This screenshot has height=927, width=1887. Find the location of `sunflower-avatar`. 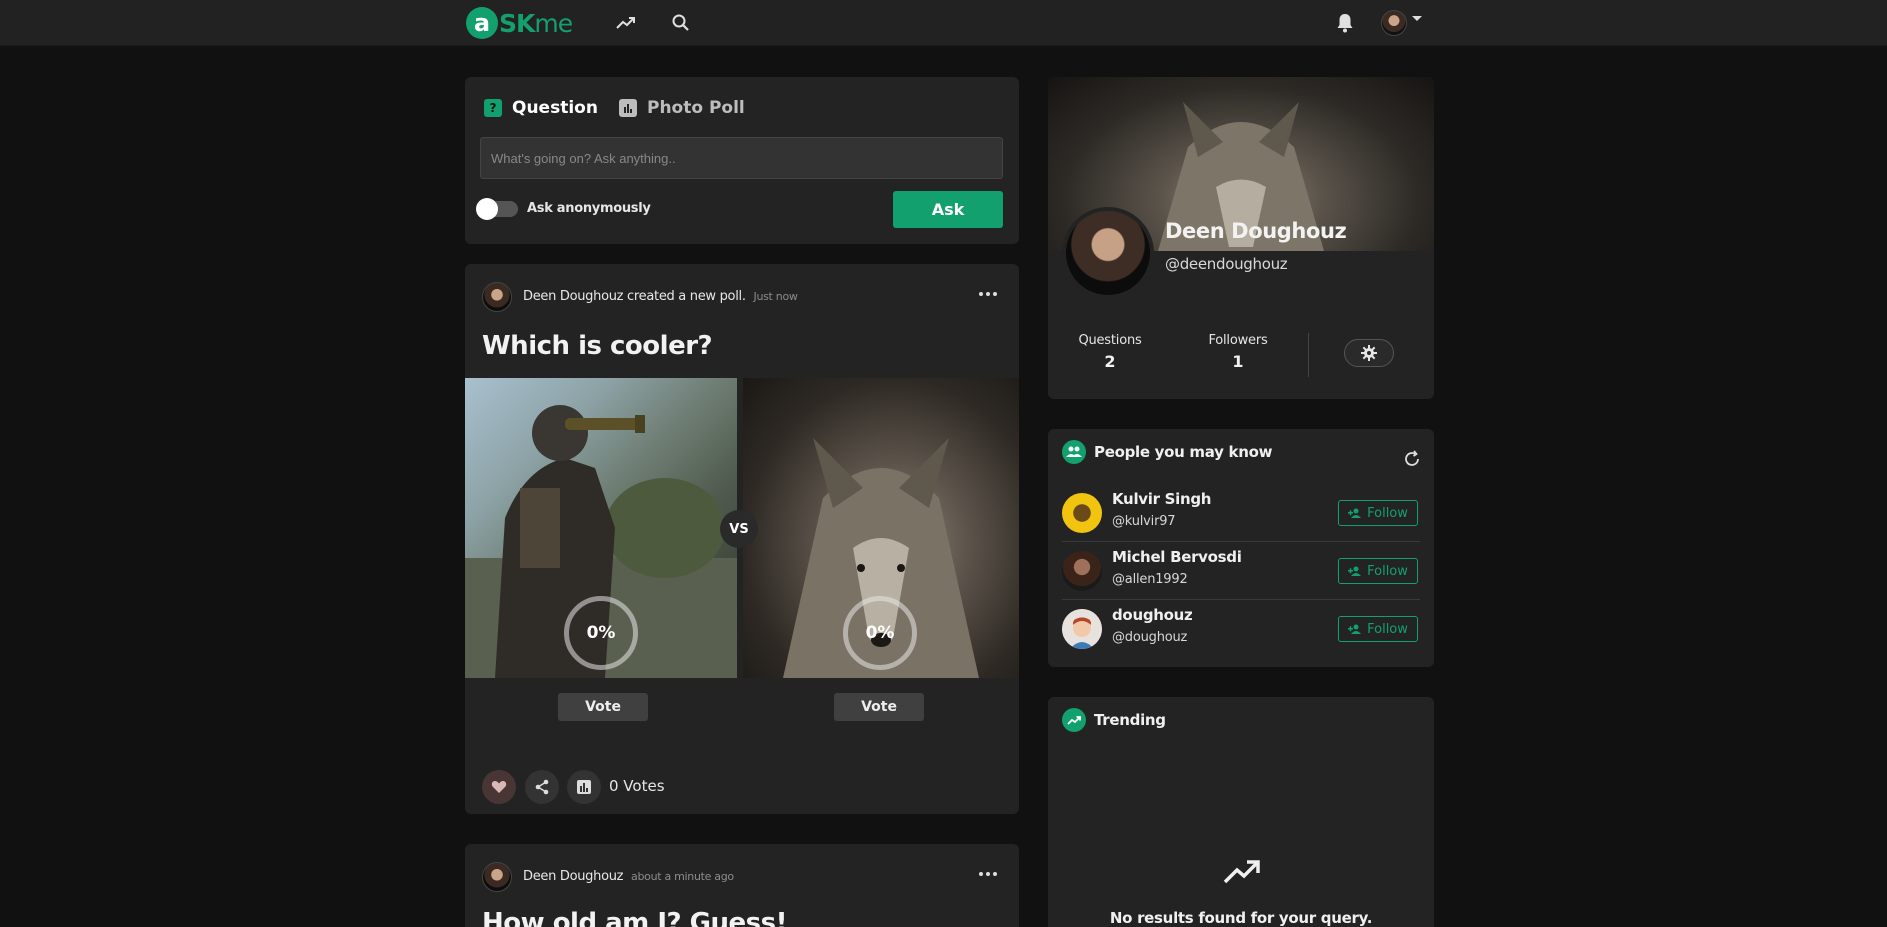

sunflower-avatar is located at coordinates (1082, 513).